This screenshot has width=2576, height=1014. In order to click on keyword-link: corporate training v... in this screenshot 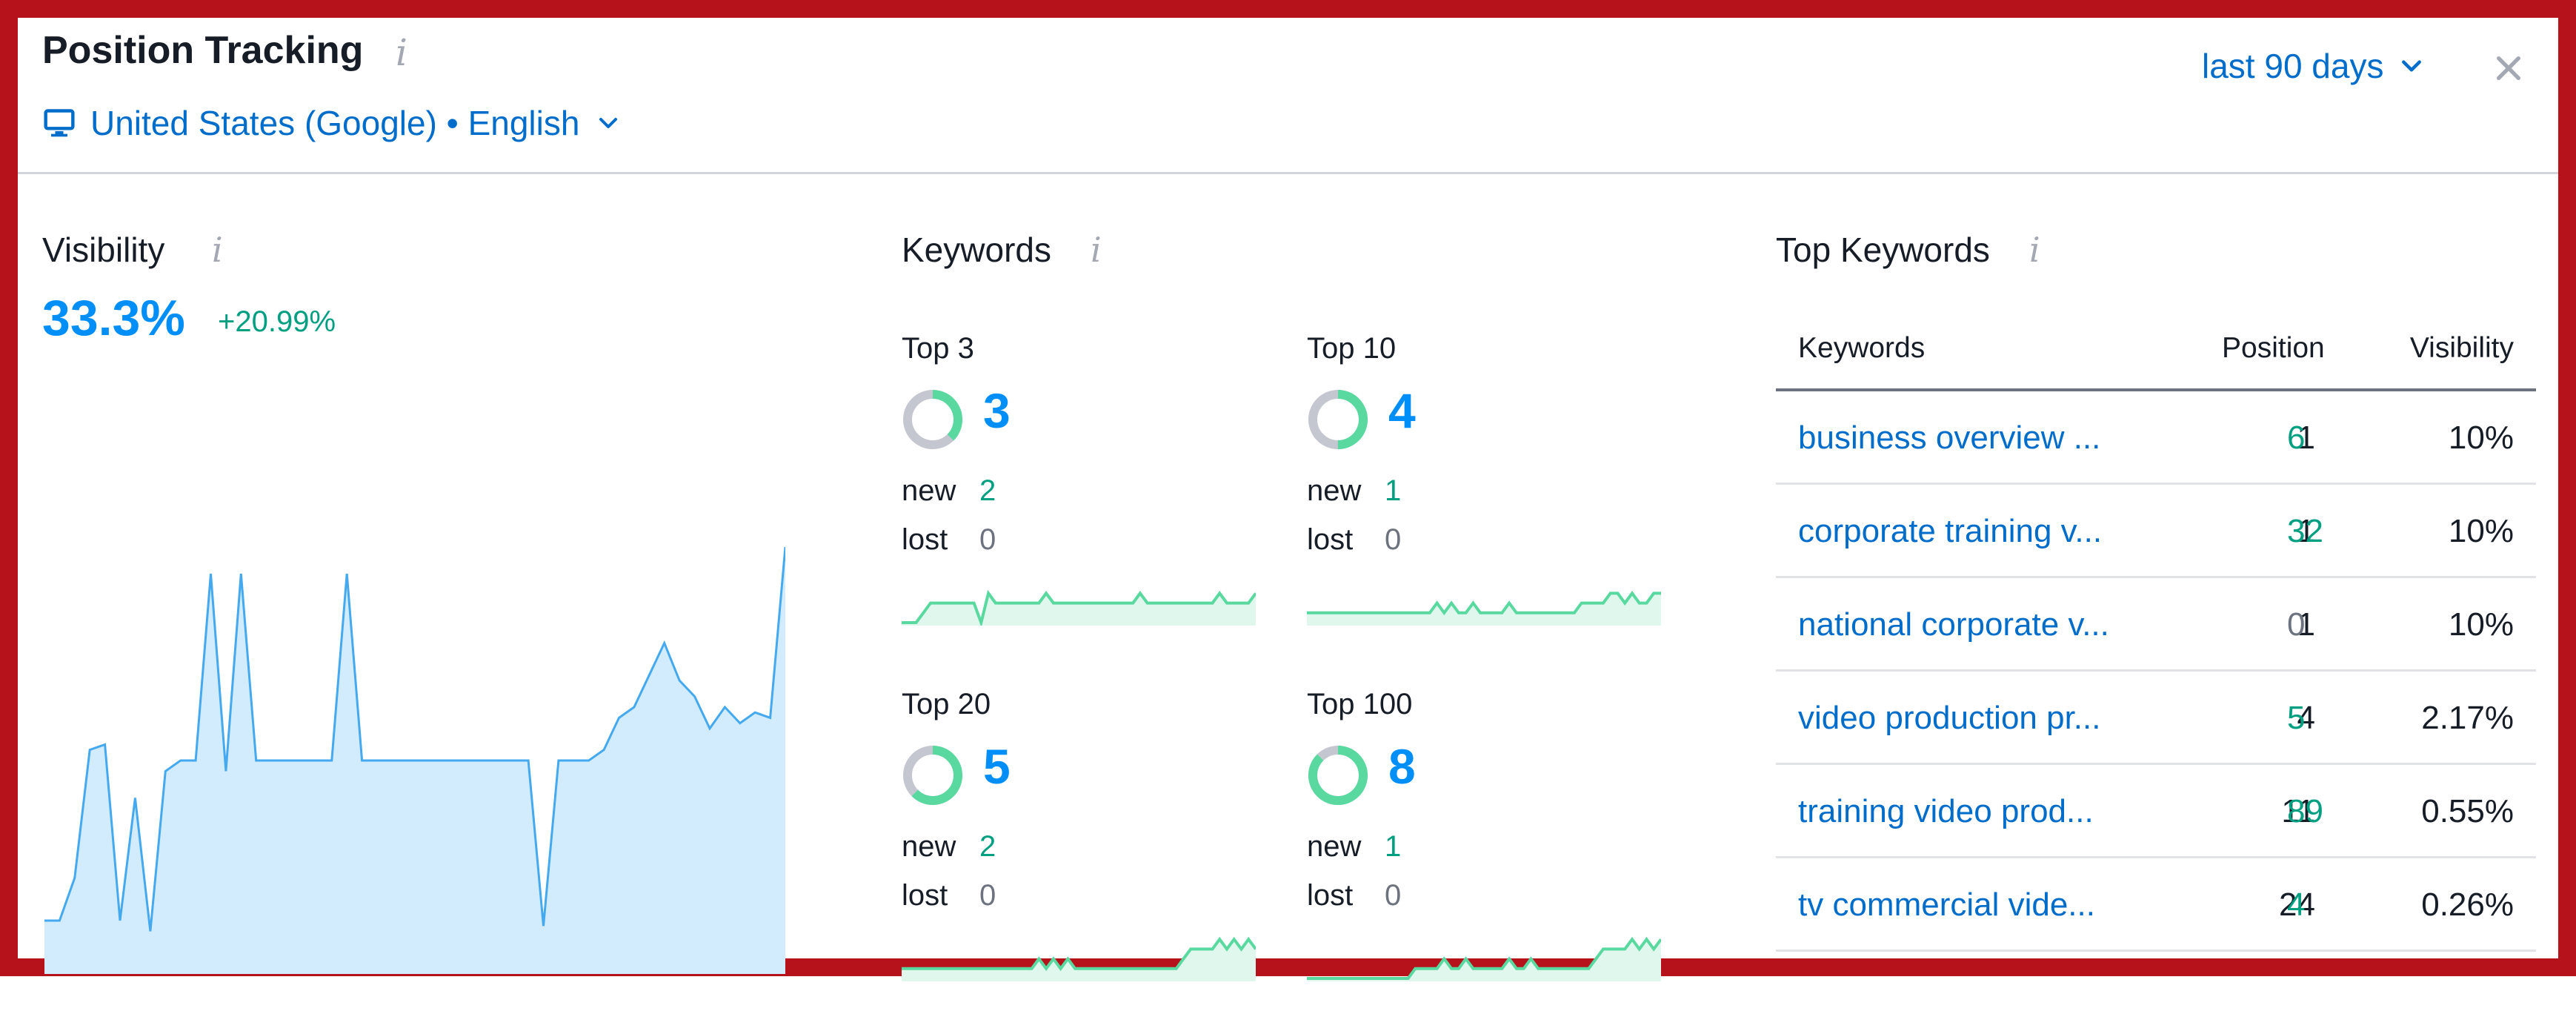, I will do `click(1950, 531)`.